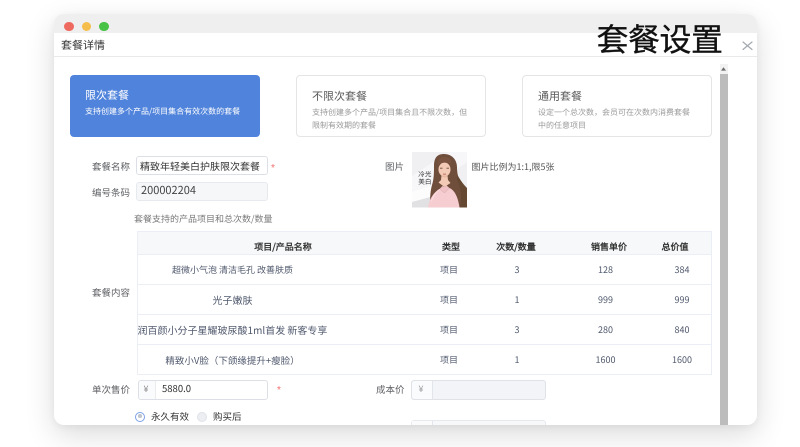  Describe the element at coordinates (424, 181) in the screenshot. I see `svg-text: 美白` at that location.